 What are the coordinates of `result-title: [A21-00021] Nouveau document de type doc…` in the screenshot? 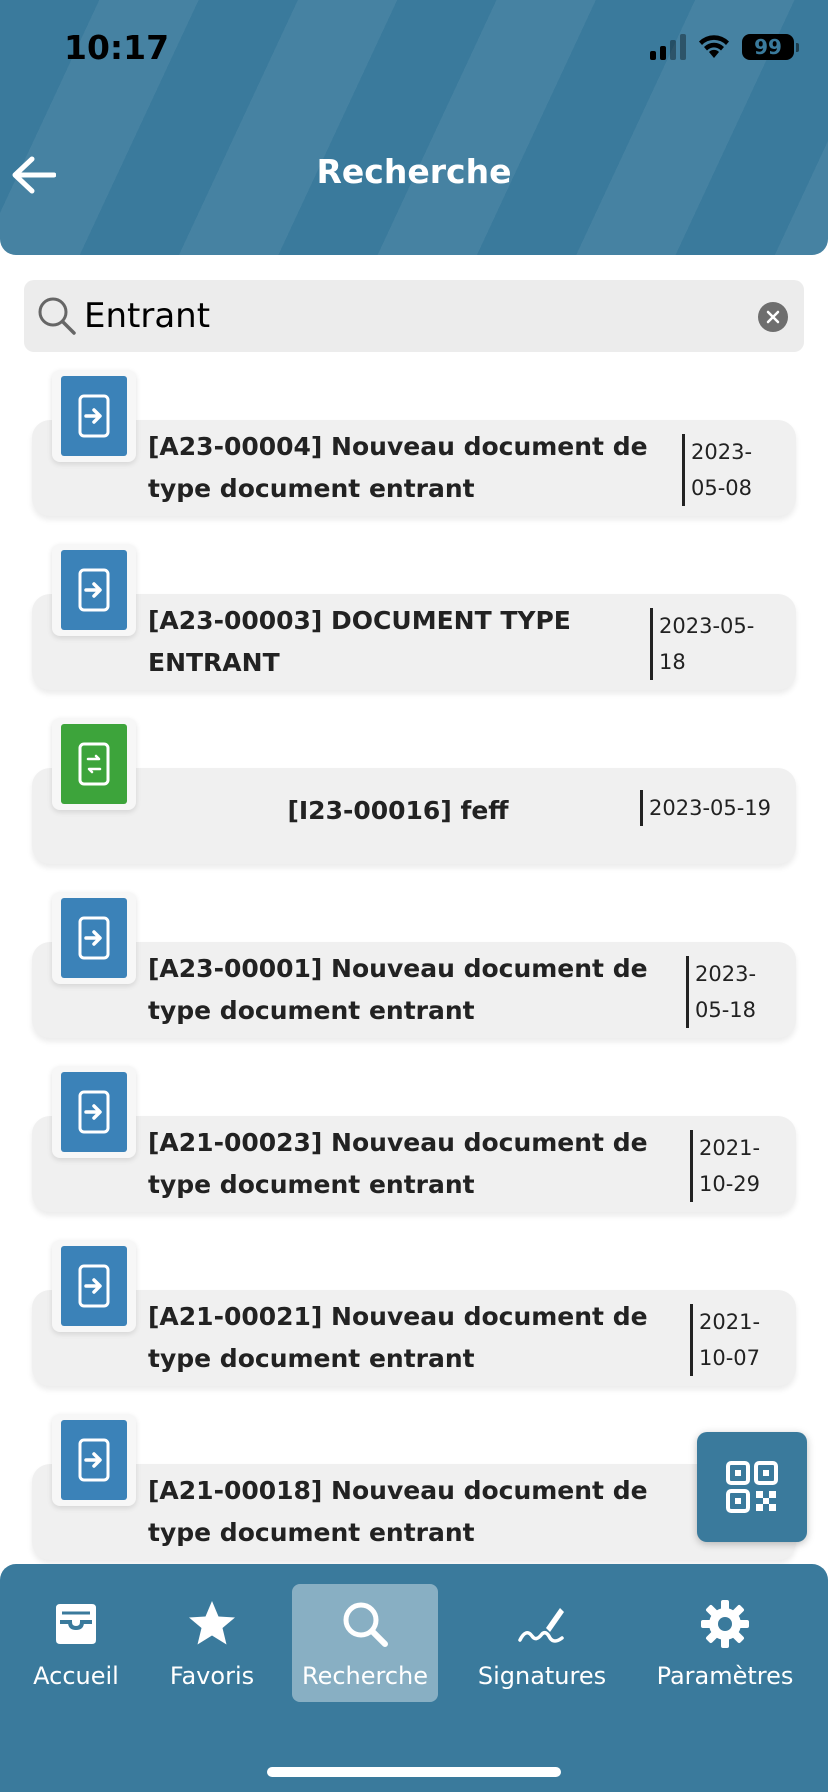 It's located at (398, 1337).